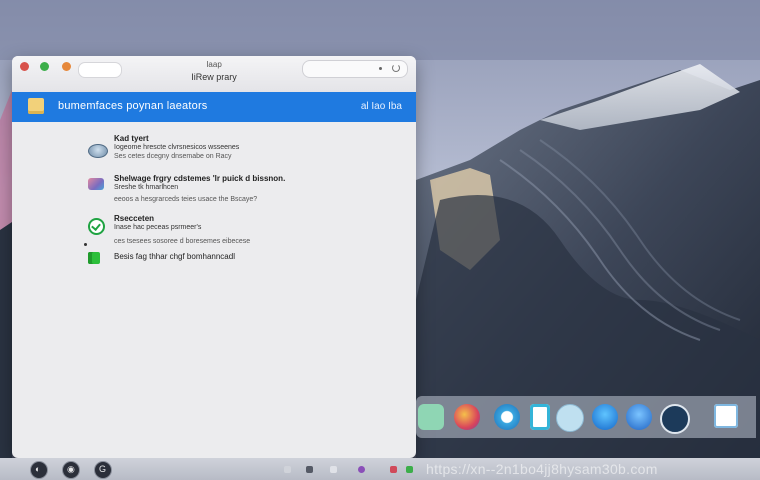  I want to click on dock, so click(586, 417).